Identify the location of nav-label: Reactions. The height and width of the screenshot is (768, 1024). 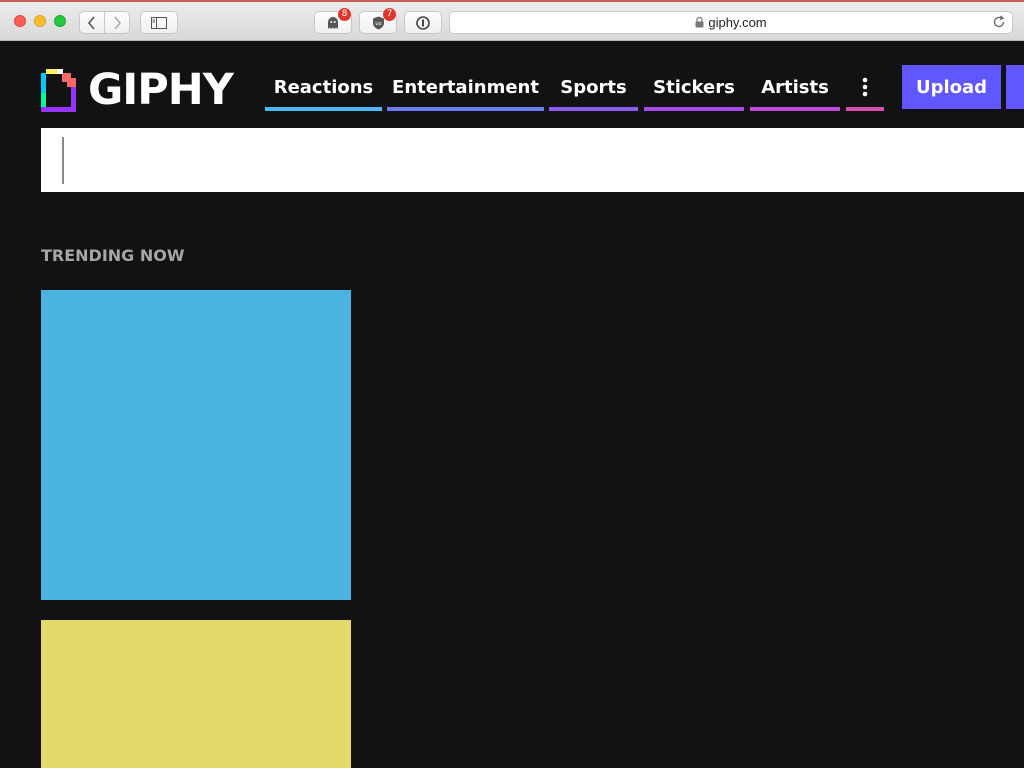
(323, 87).